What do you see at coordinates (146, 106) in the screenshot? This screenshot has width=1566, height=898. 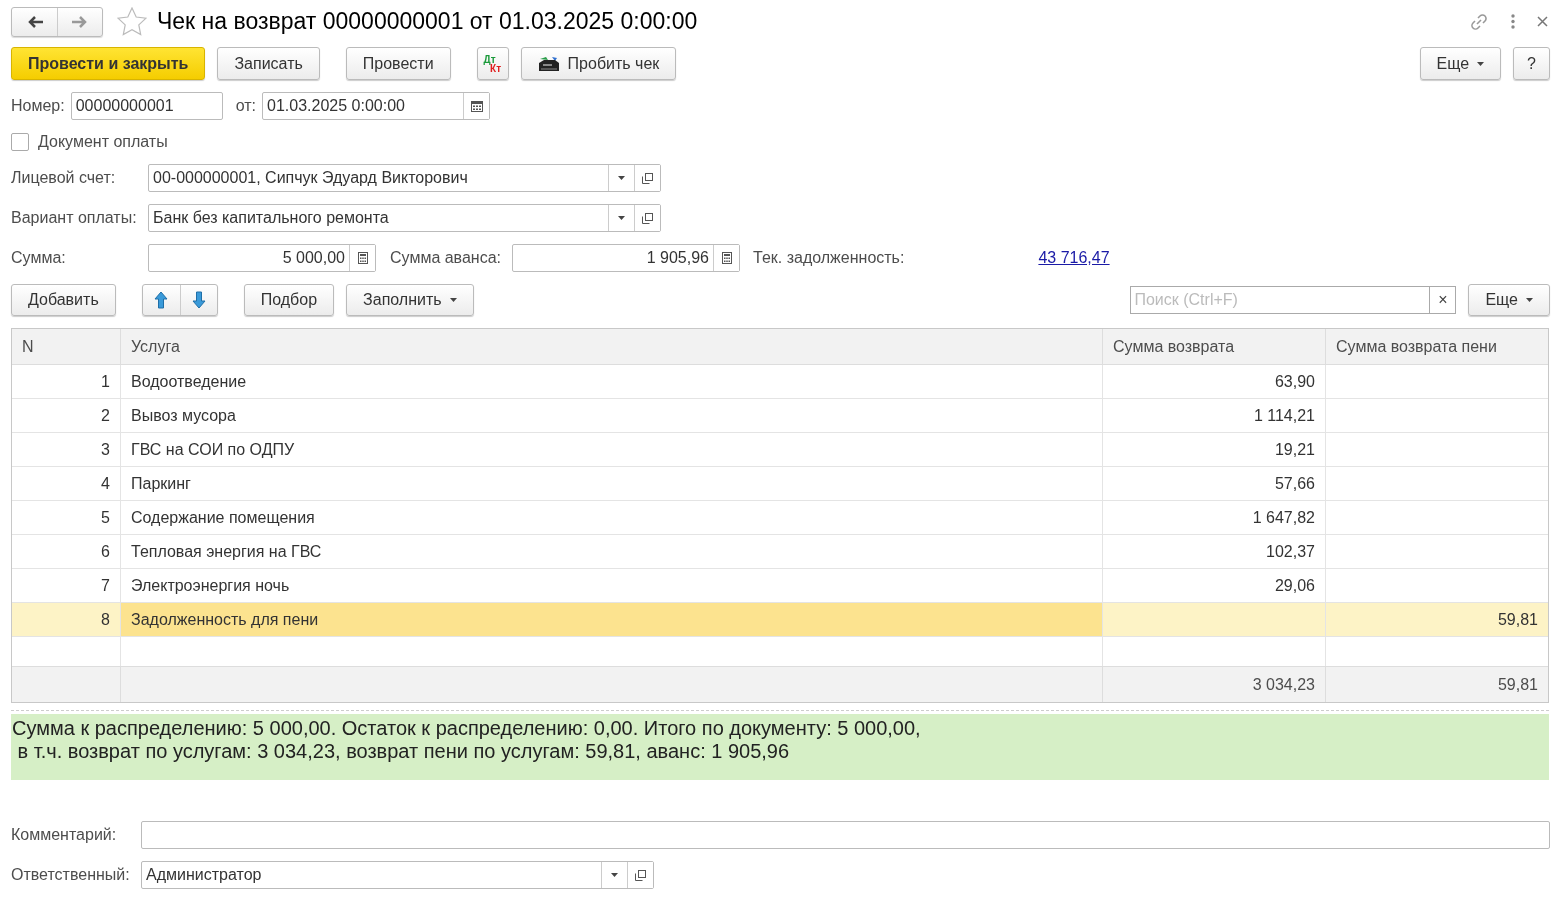 I see `number-field: 00000000001` at bounding box center [146, 106].